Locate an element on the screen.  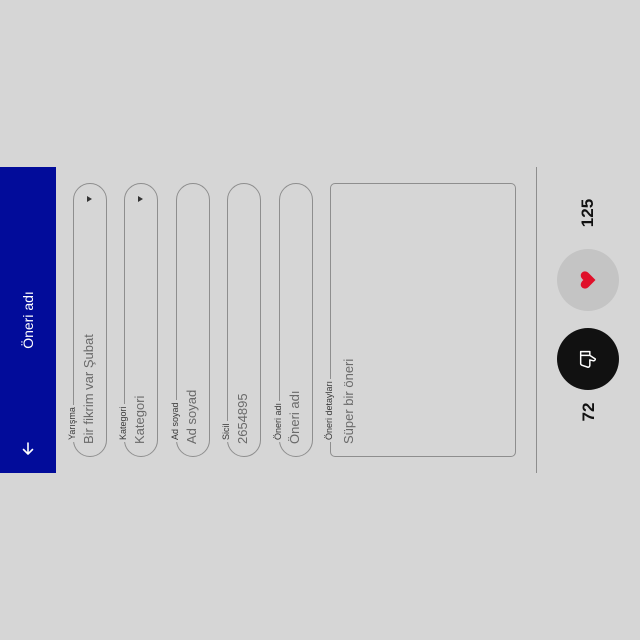
suggestion-details-value: Süper bir öneri is located at coordinates (348, 401).